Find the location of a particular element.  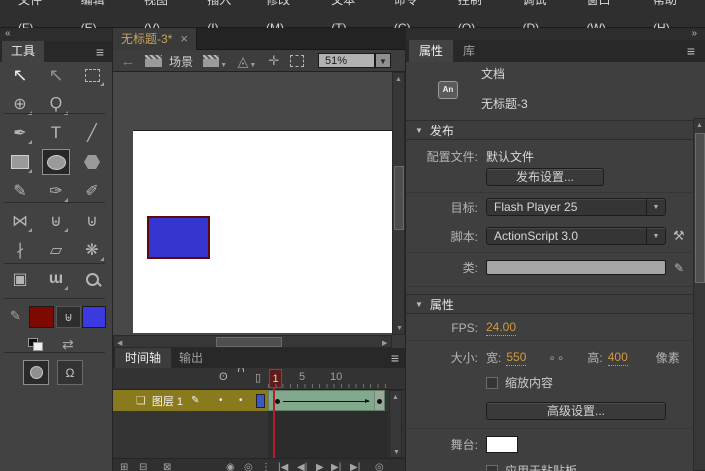

free-transform-tool is located at coordinates (92, 75).